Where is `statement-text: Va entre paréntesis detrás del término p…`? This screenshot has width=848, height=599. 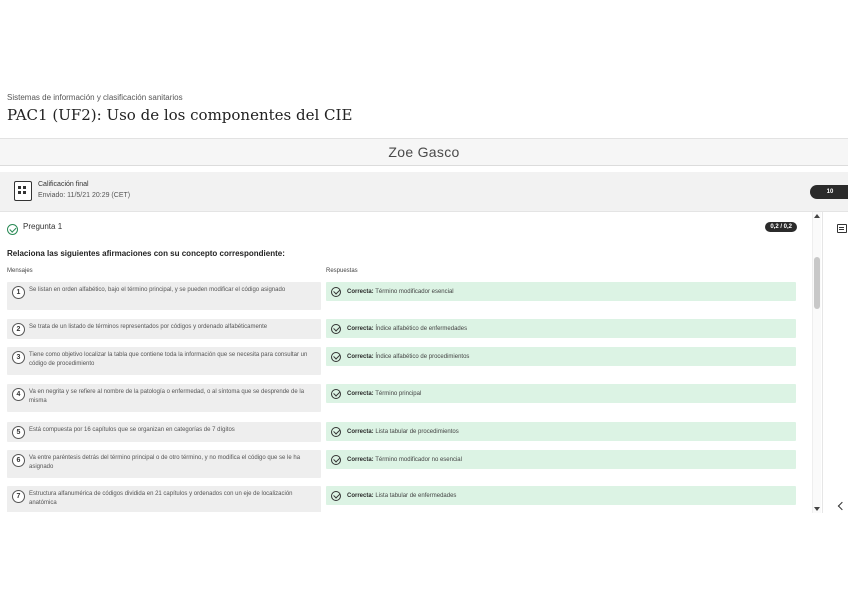 statement-text: Va entre paréntesis detrás del término p… is located at coordinates (165, 462).